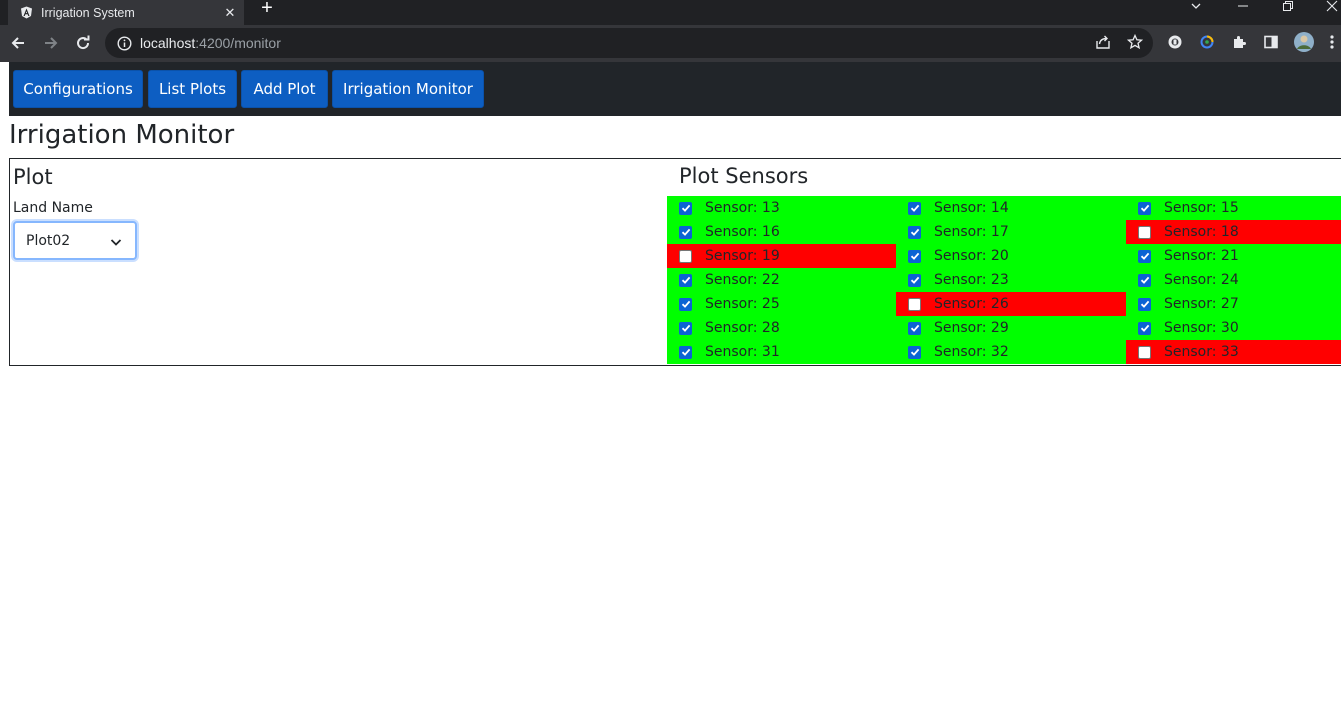 The height and width of the screenshot is (709, 1341). I want to click on profile-avatar-icon, so click(1304, 42).